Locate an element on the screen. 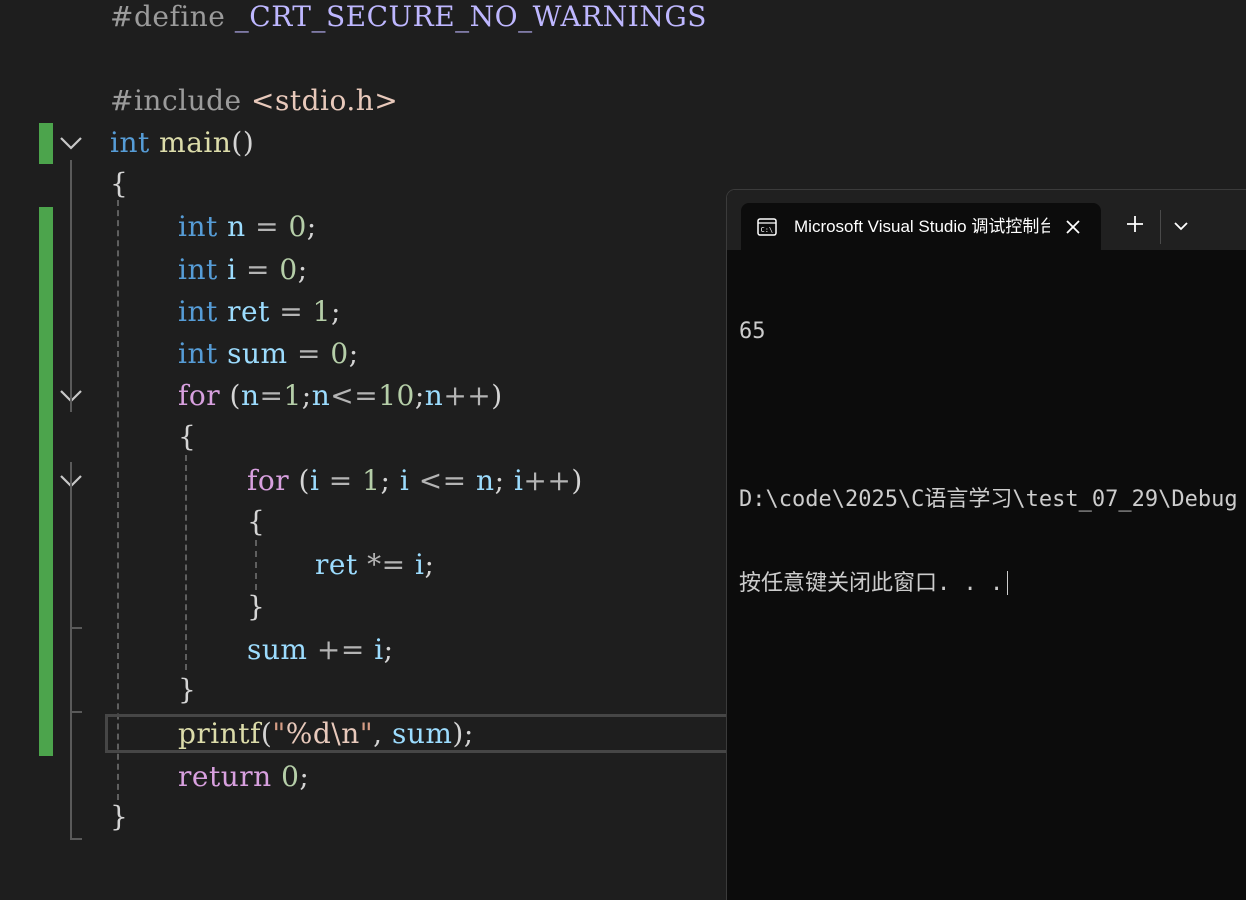 This screenshot has width=1246, height=900. code-token: \n is located at coordinates (345, 733).